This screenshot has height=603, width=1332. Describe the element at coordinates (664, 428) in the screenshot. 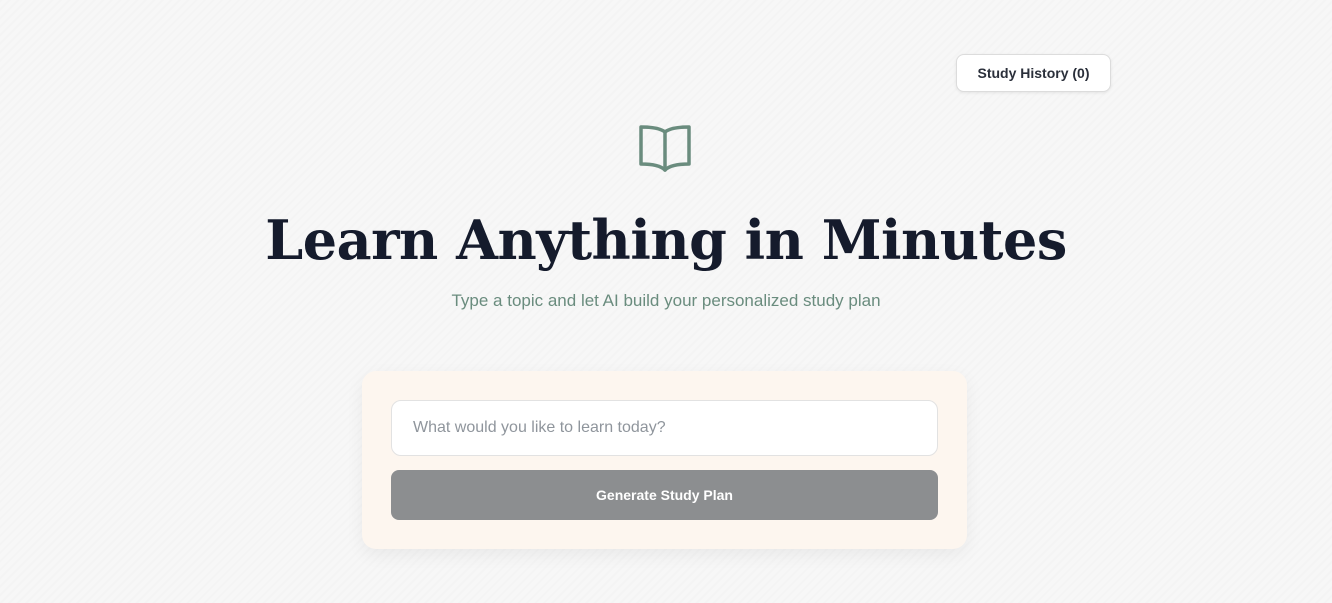

I see `topic-input` at that location.